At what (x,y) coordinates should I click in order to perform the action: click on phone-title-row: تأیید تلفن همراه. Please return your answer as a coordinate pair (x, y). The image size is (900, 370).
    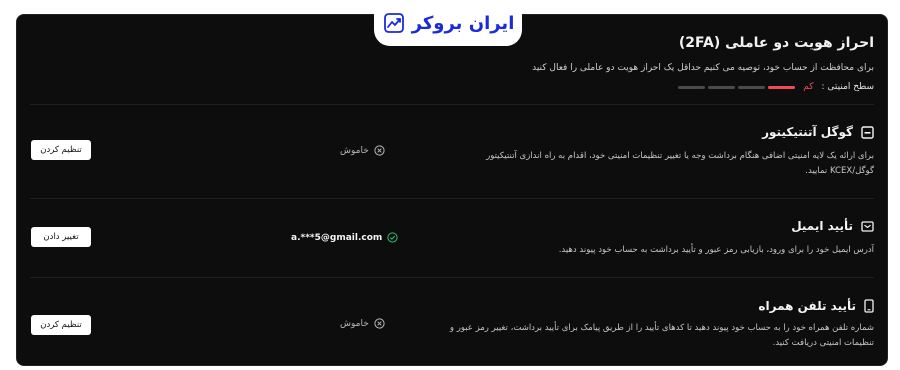
    Looking at the image, I should click on (816, 306).